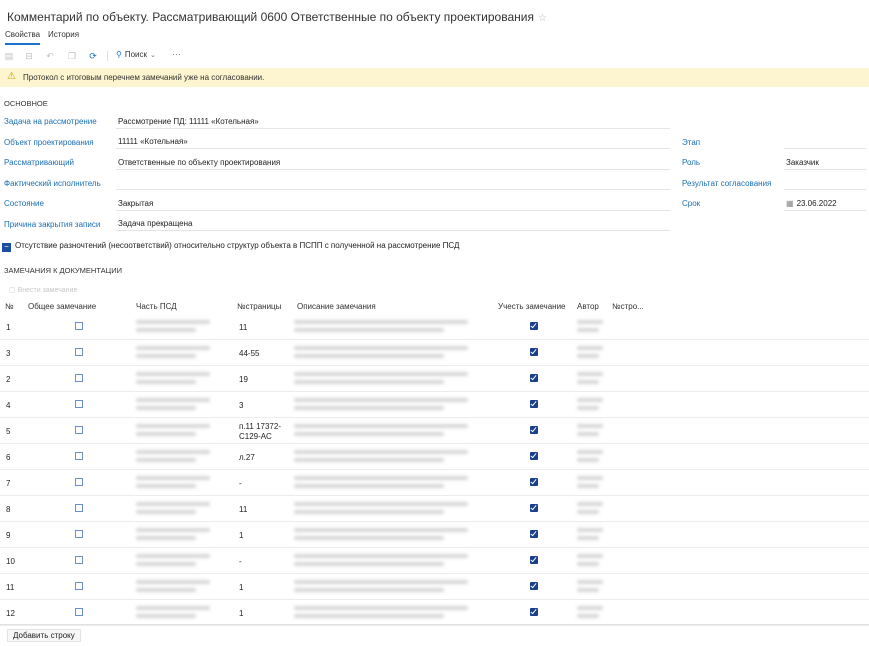  What do you see at coordinates (49, 142) in the screenshot?
I see `object-label: Объект проектирования` at bounding box center [49, 142].